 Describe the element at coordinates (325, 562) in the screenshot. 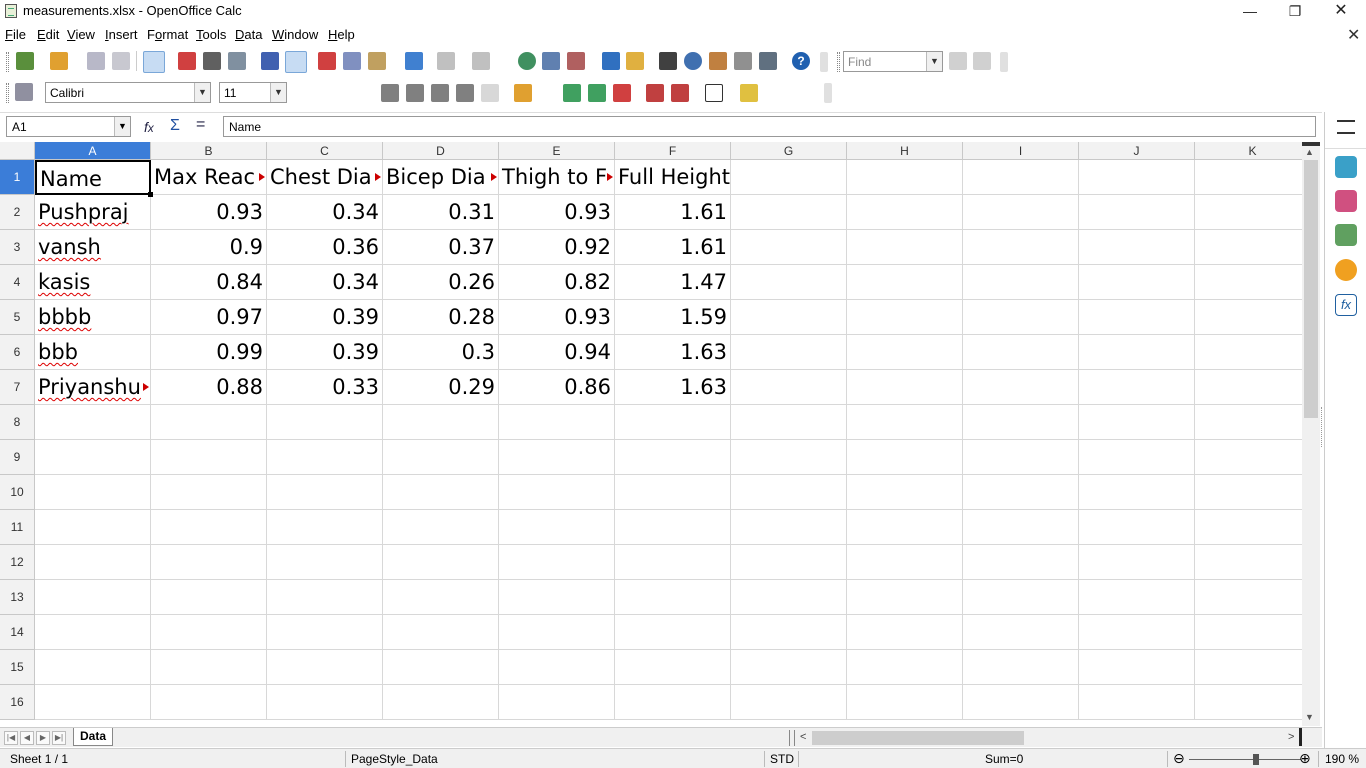

I see `cell-c12` at that location.